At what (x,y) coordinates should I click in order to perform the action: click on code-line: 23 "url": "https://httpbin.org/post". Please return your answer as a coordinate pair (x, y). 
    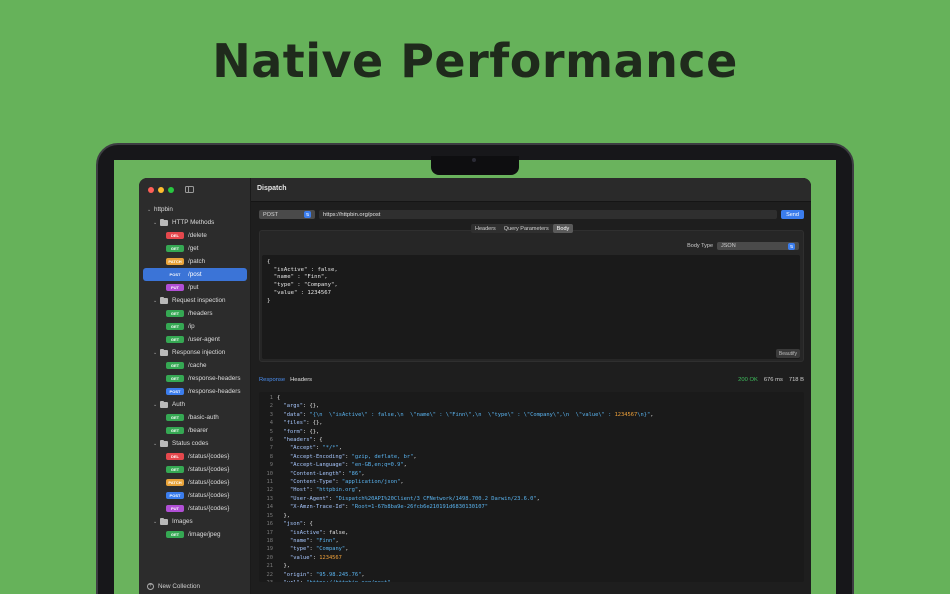
    Looking at the image, I should click on (531, 580).